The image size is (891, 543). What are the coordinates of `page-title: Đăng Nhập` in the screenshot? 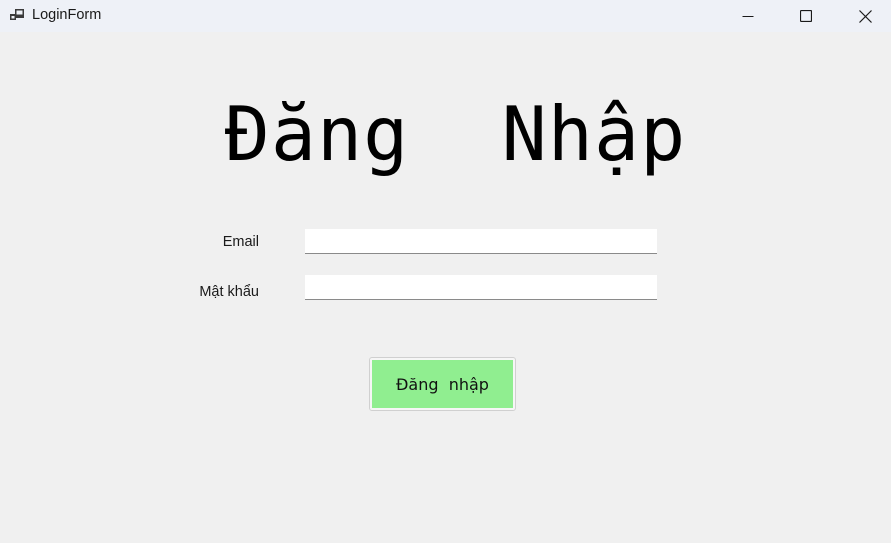 It's located at (455, 134).